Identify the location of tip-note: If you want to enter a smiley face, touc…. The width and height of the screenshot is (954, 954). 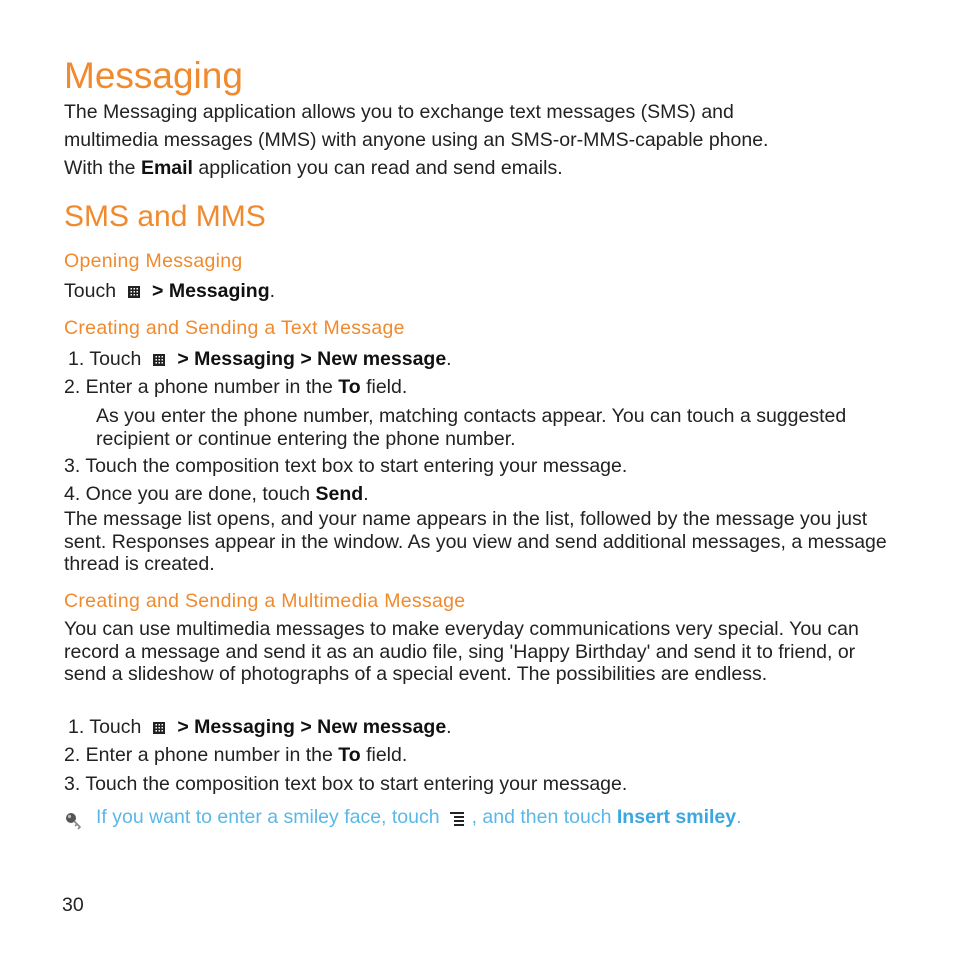
(403, 817).